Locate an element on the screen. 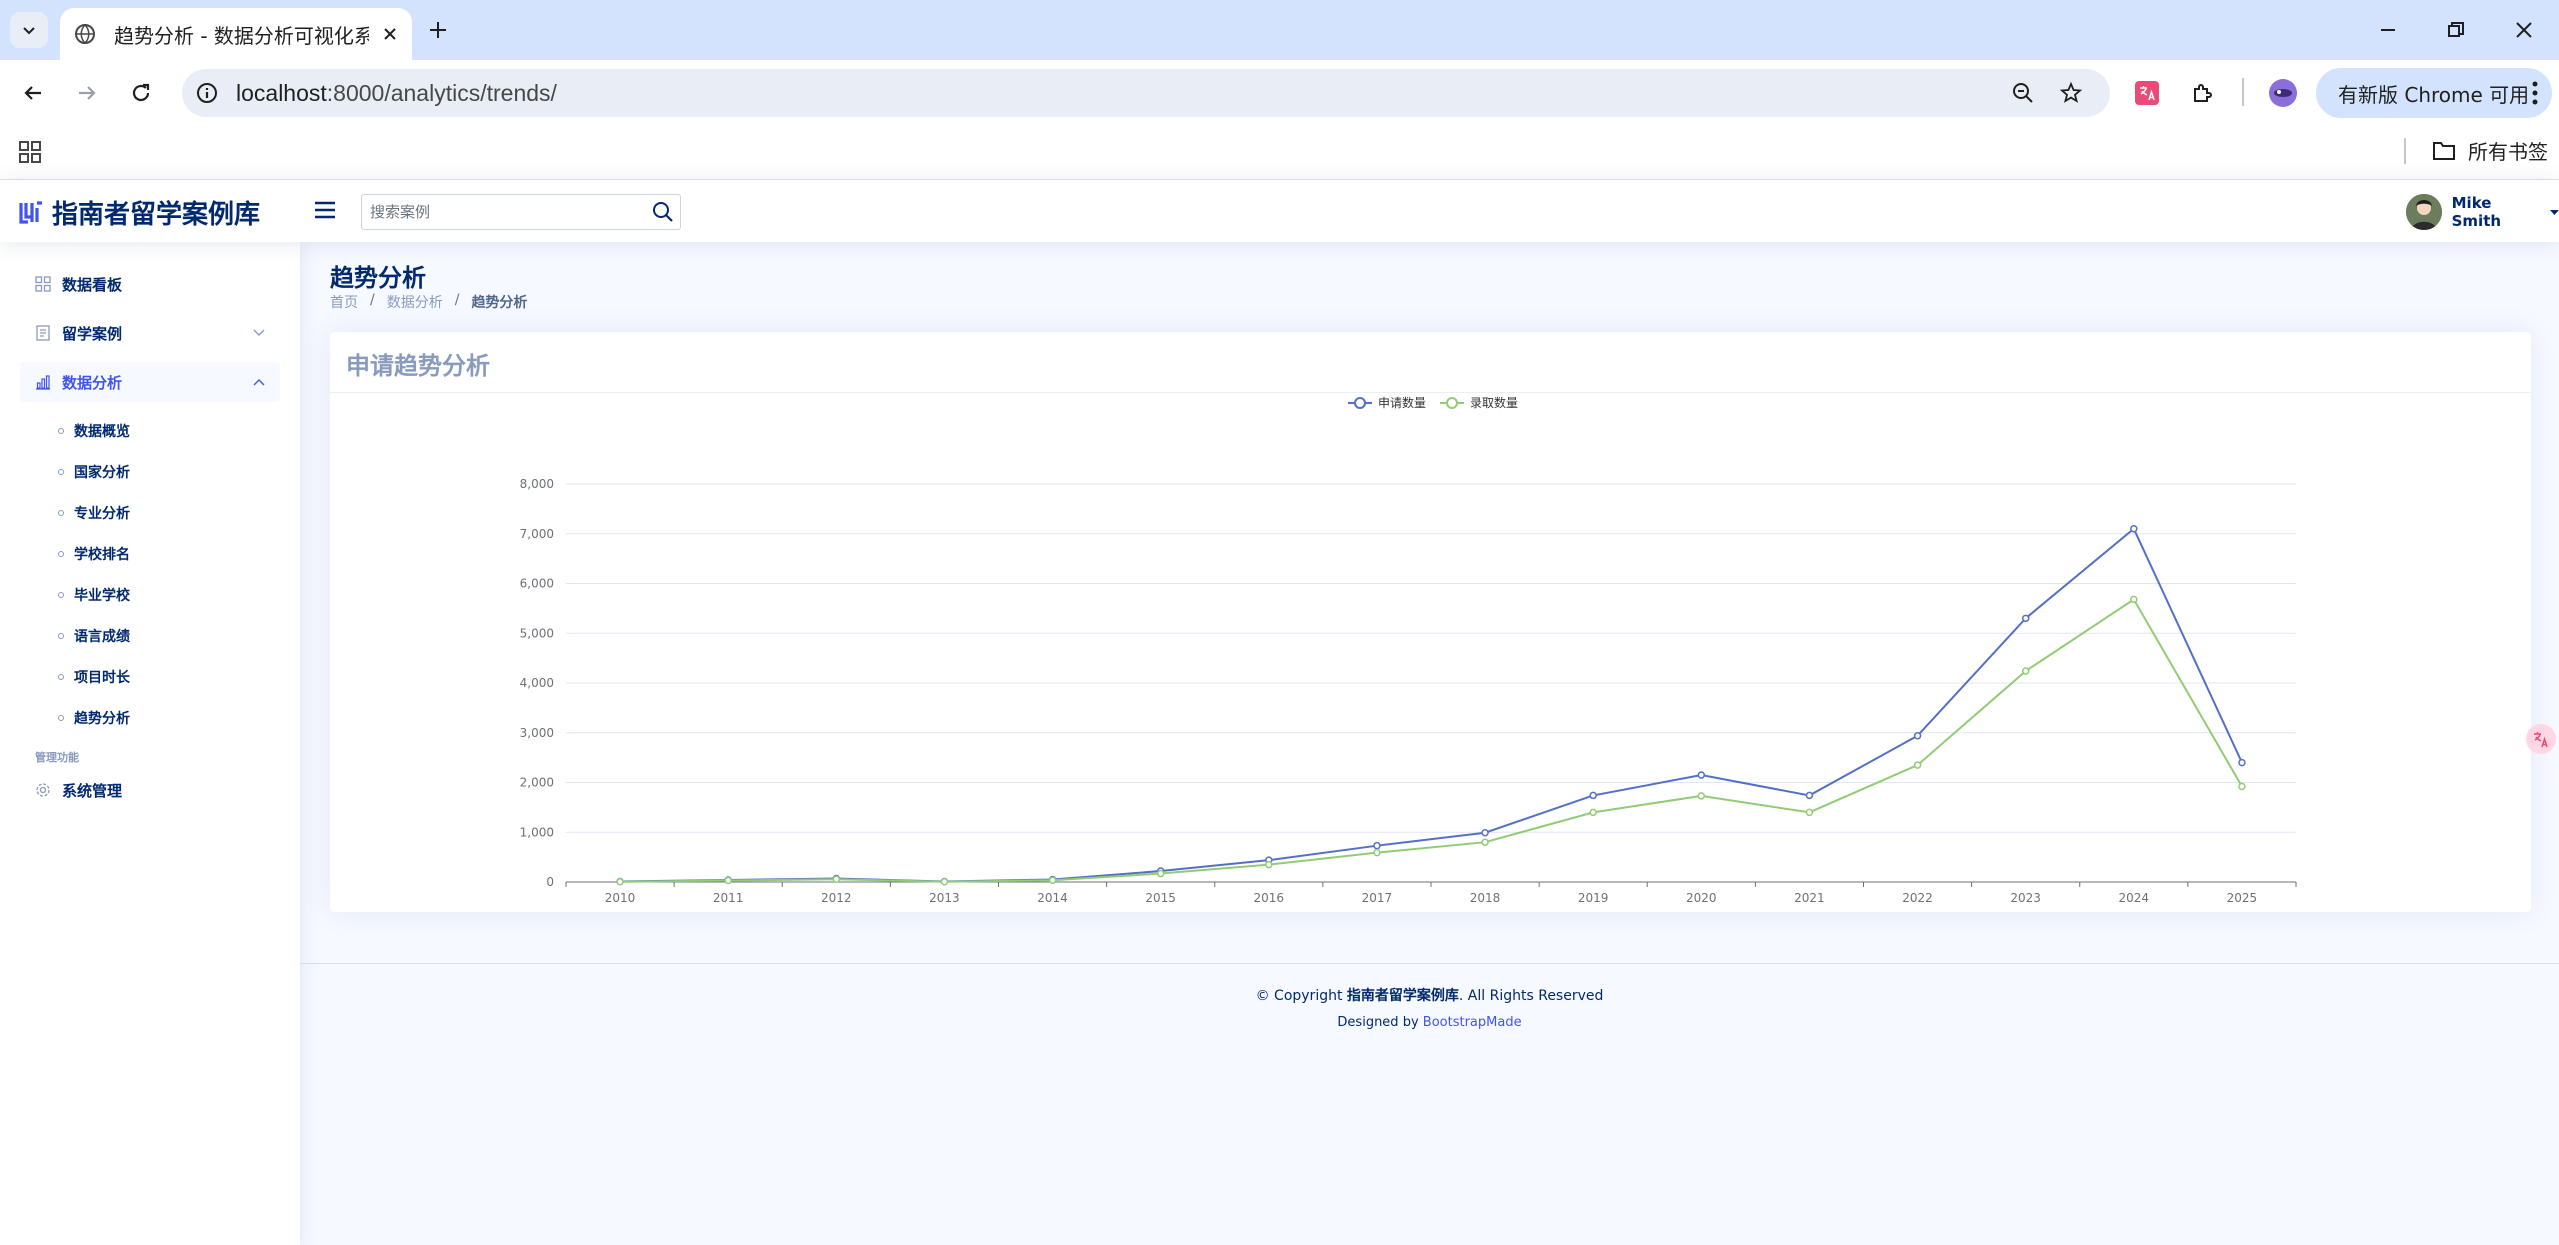 This screenshot has width=2559, height=1245. x-tick-label: 2016 is located at coordinates (1269, 898).